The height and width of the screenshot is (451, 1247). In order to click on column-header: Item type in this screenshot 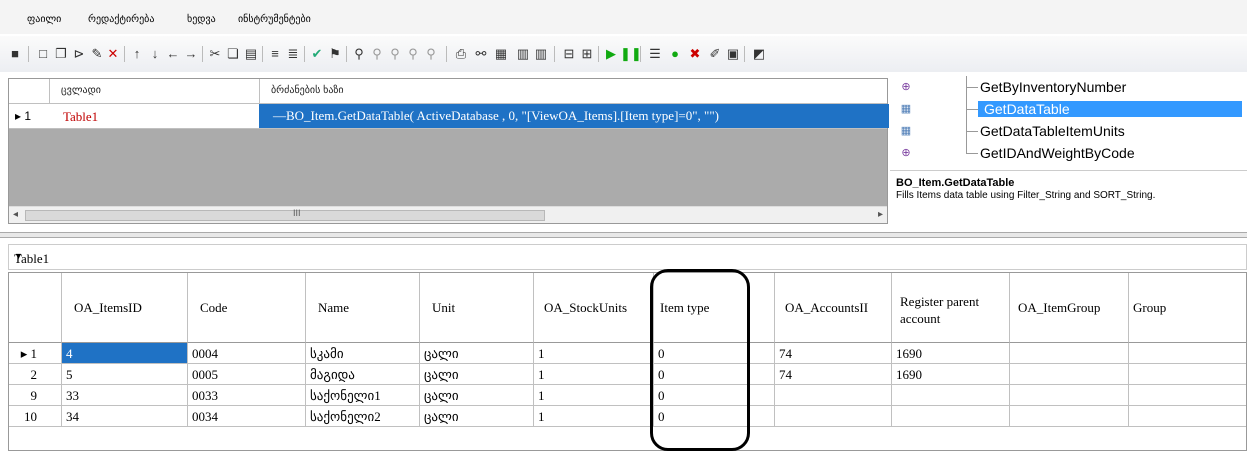, I will do `click(714, 308)`.